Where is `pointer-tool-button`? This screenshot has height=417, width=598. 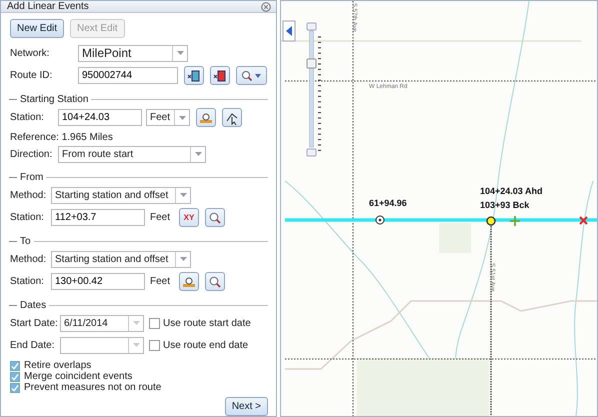
pointer-tool-button is located at coordinates (232, 117).